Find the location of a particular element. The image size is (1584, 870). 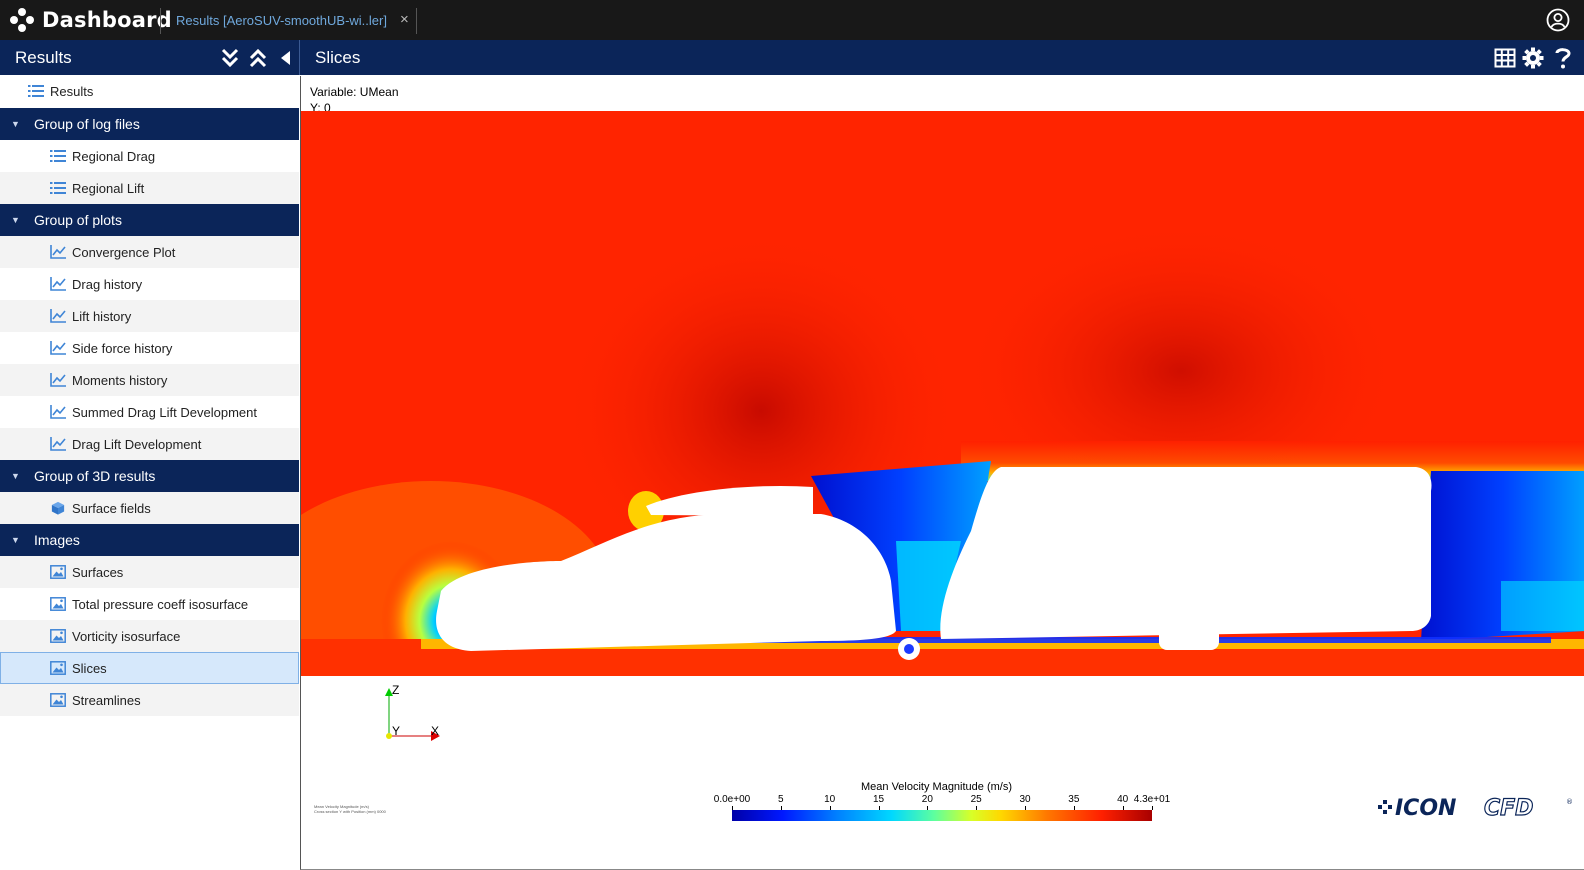

group-label: Group of log files is located at coordinates (87, 124).